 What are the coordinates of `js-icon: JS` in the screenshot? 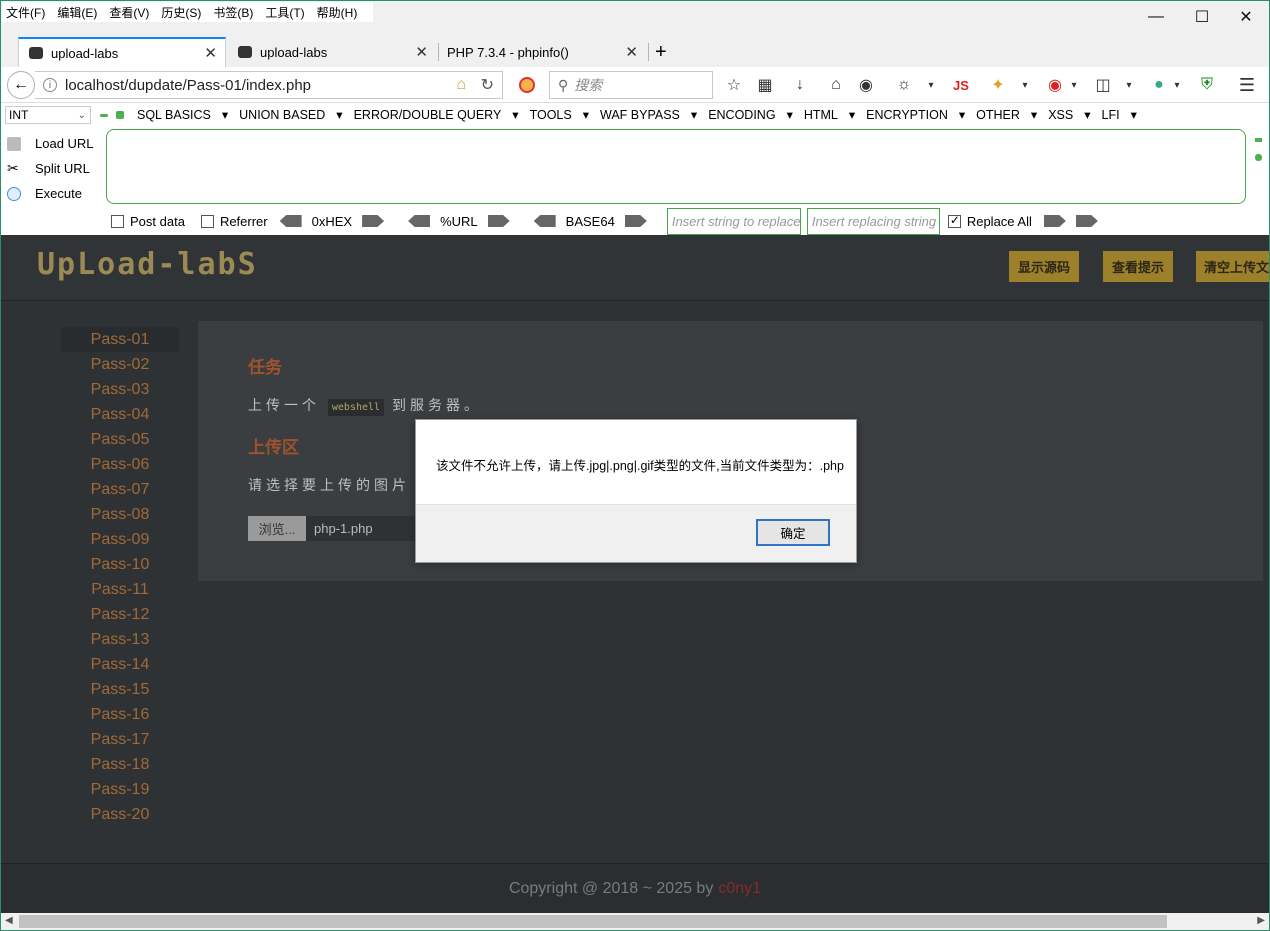 It's located at (961, 85).